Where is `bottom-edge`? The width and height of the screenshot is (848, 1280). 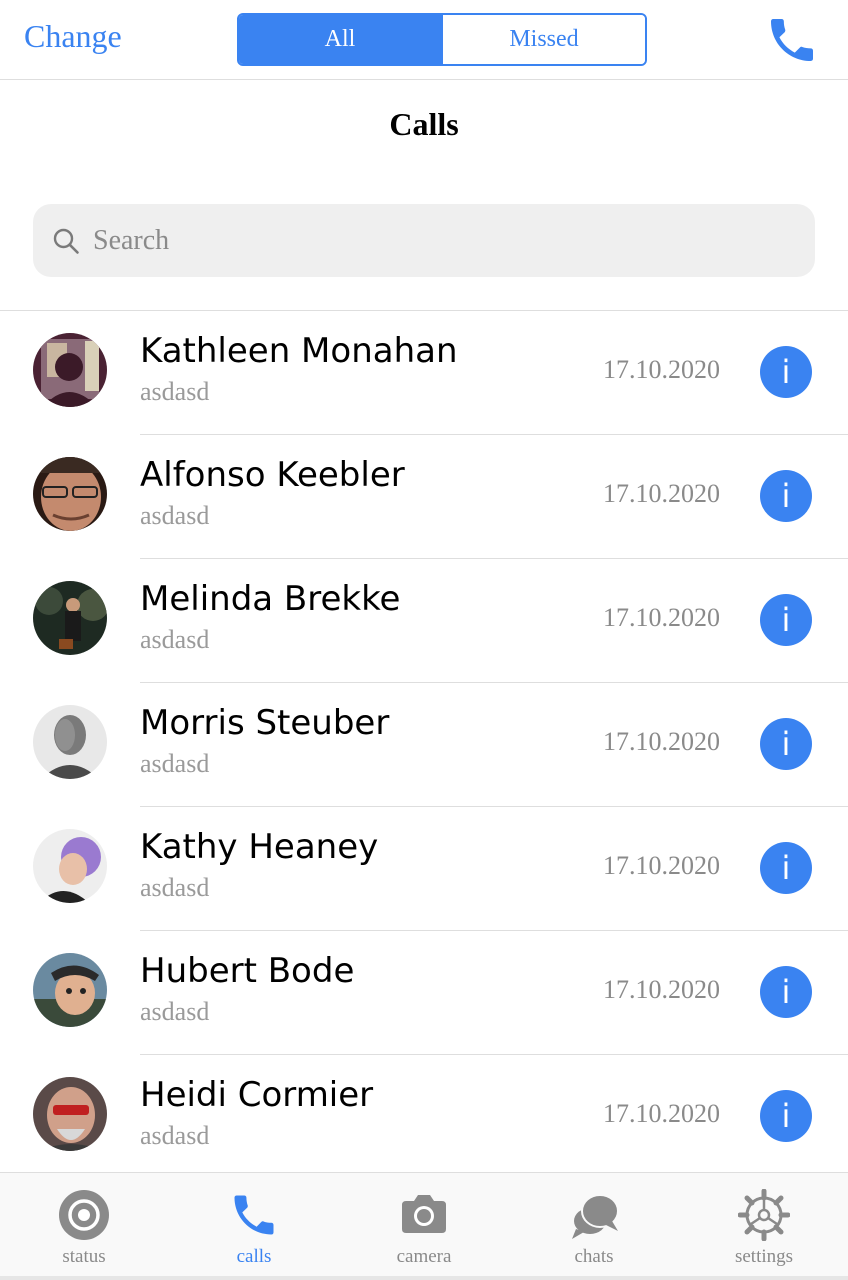
bottom-edge is located at coordinates (424, 1278).